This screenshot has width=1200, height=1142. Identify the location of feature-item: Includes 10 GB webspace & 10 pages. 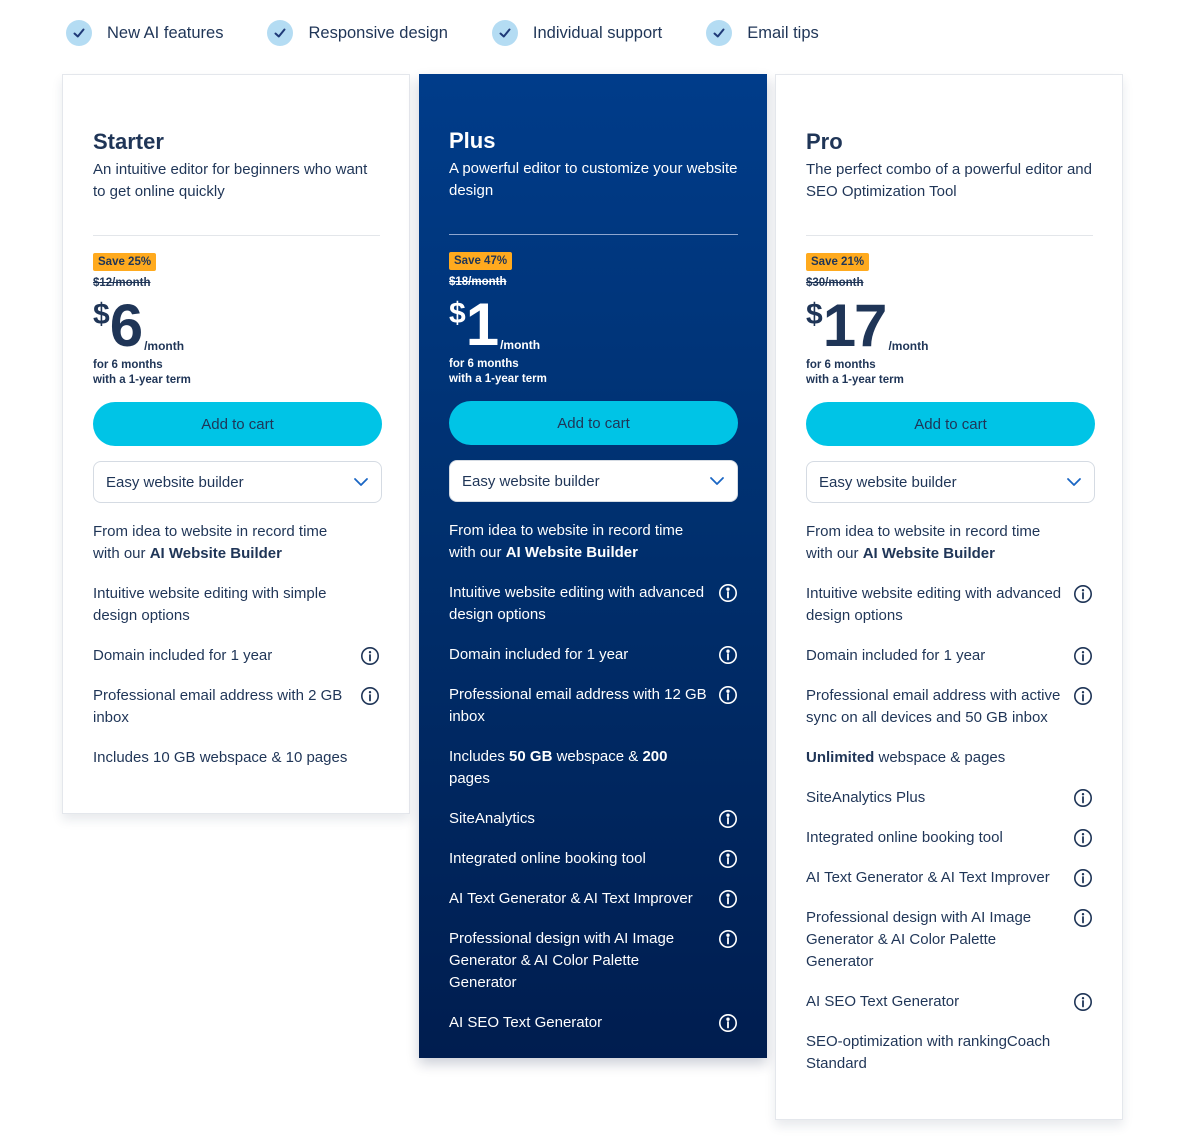
(236, 758).